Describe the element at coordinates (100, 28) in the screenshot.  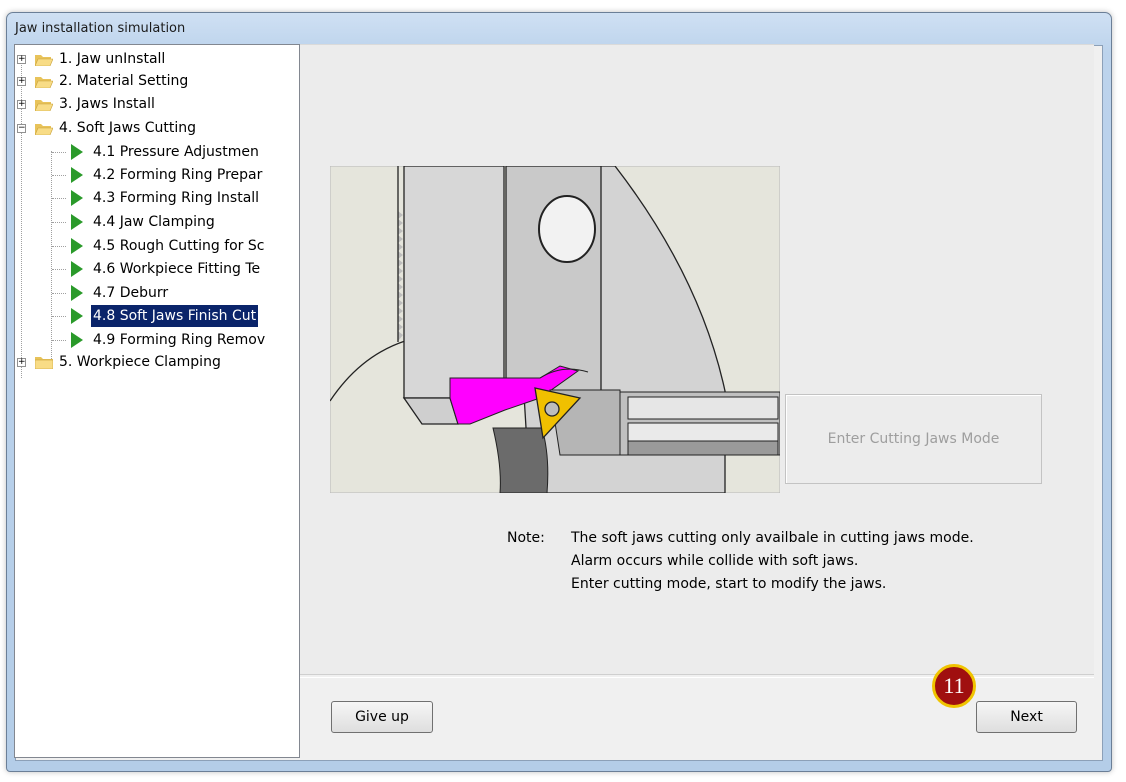
I see `window-title: Jaw installation simulation` at that location.